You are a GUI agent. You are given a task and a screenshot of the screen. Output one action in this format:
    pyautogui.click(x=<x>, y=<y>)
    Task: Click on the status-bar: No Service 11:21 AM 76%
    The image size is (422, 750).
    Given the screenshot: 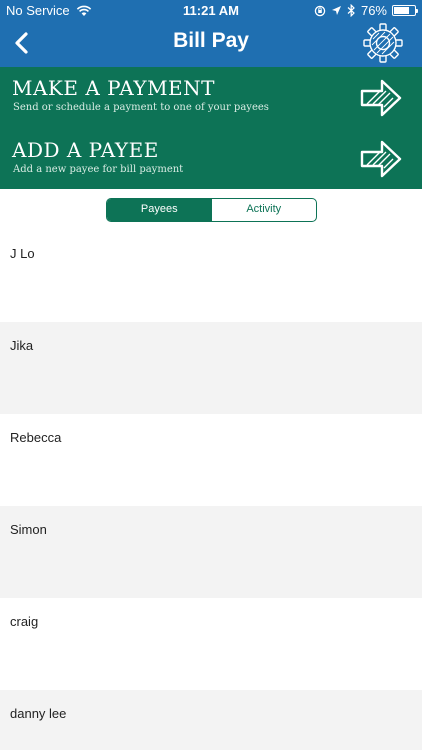 What is the action you would take?
    pyautogui.click(x=211, y=11)
    